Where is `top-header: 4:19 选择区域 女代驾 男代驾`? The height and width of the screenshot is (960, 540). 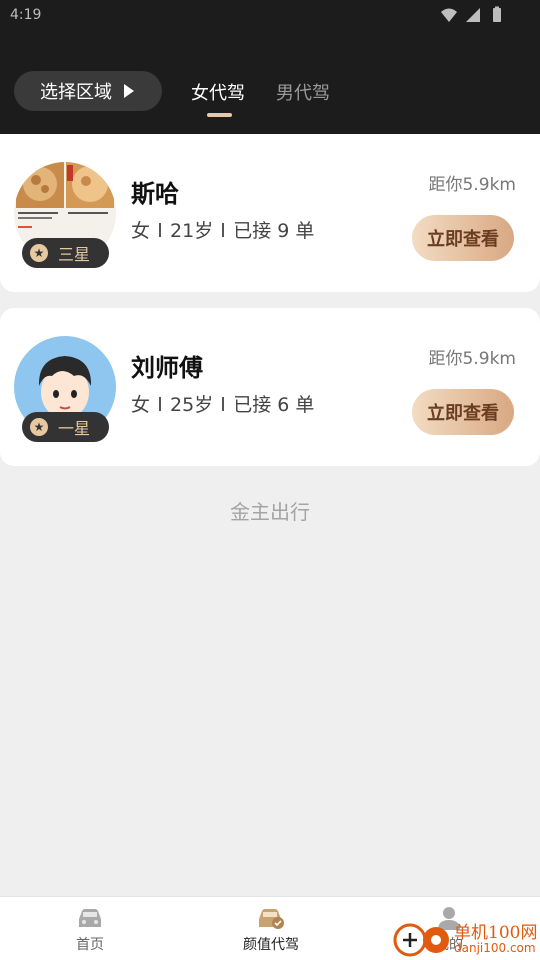 top-header: 4:19 选择区域 女代驾 男代驾 is located at coordinates (270, 67).